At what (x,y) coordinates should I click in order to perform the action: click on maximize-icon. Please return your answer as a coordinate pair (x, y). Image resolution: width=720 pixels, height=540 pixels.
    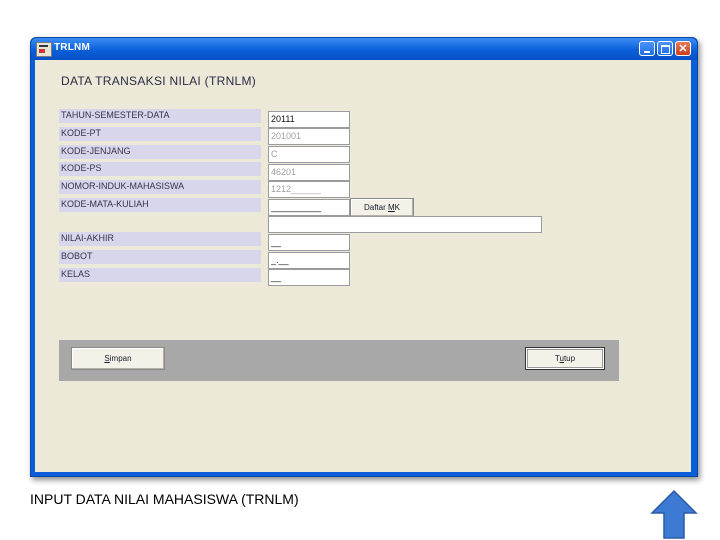
    Looking at the image, I should click on (665, 49).